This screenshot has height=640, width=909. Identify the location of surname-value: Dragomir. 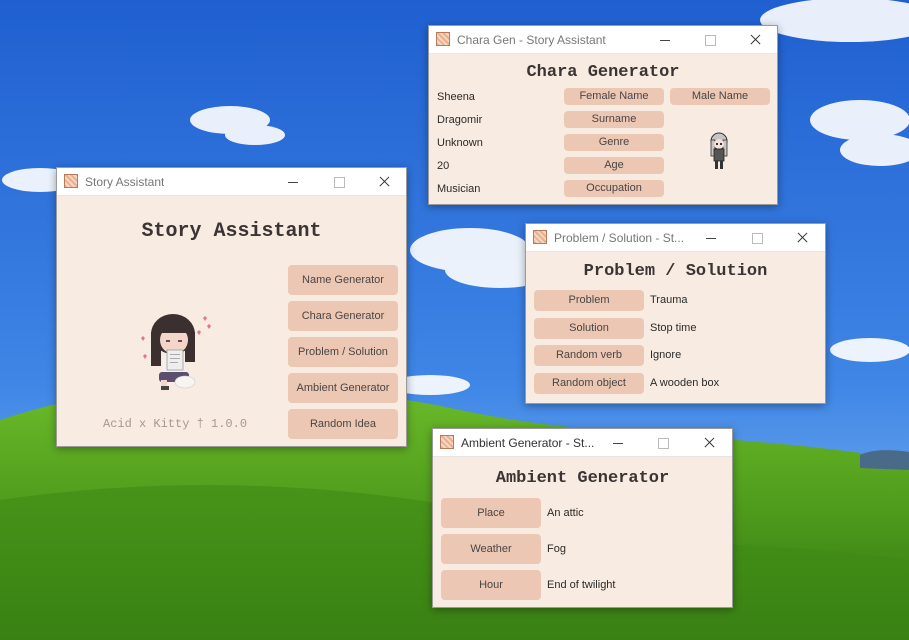
(460, 120).